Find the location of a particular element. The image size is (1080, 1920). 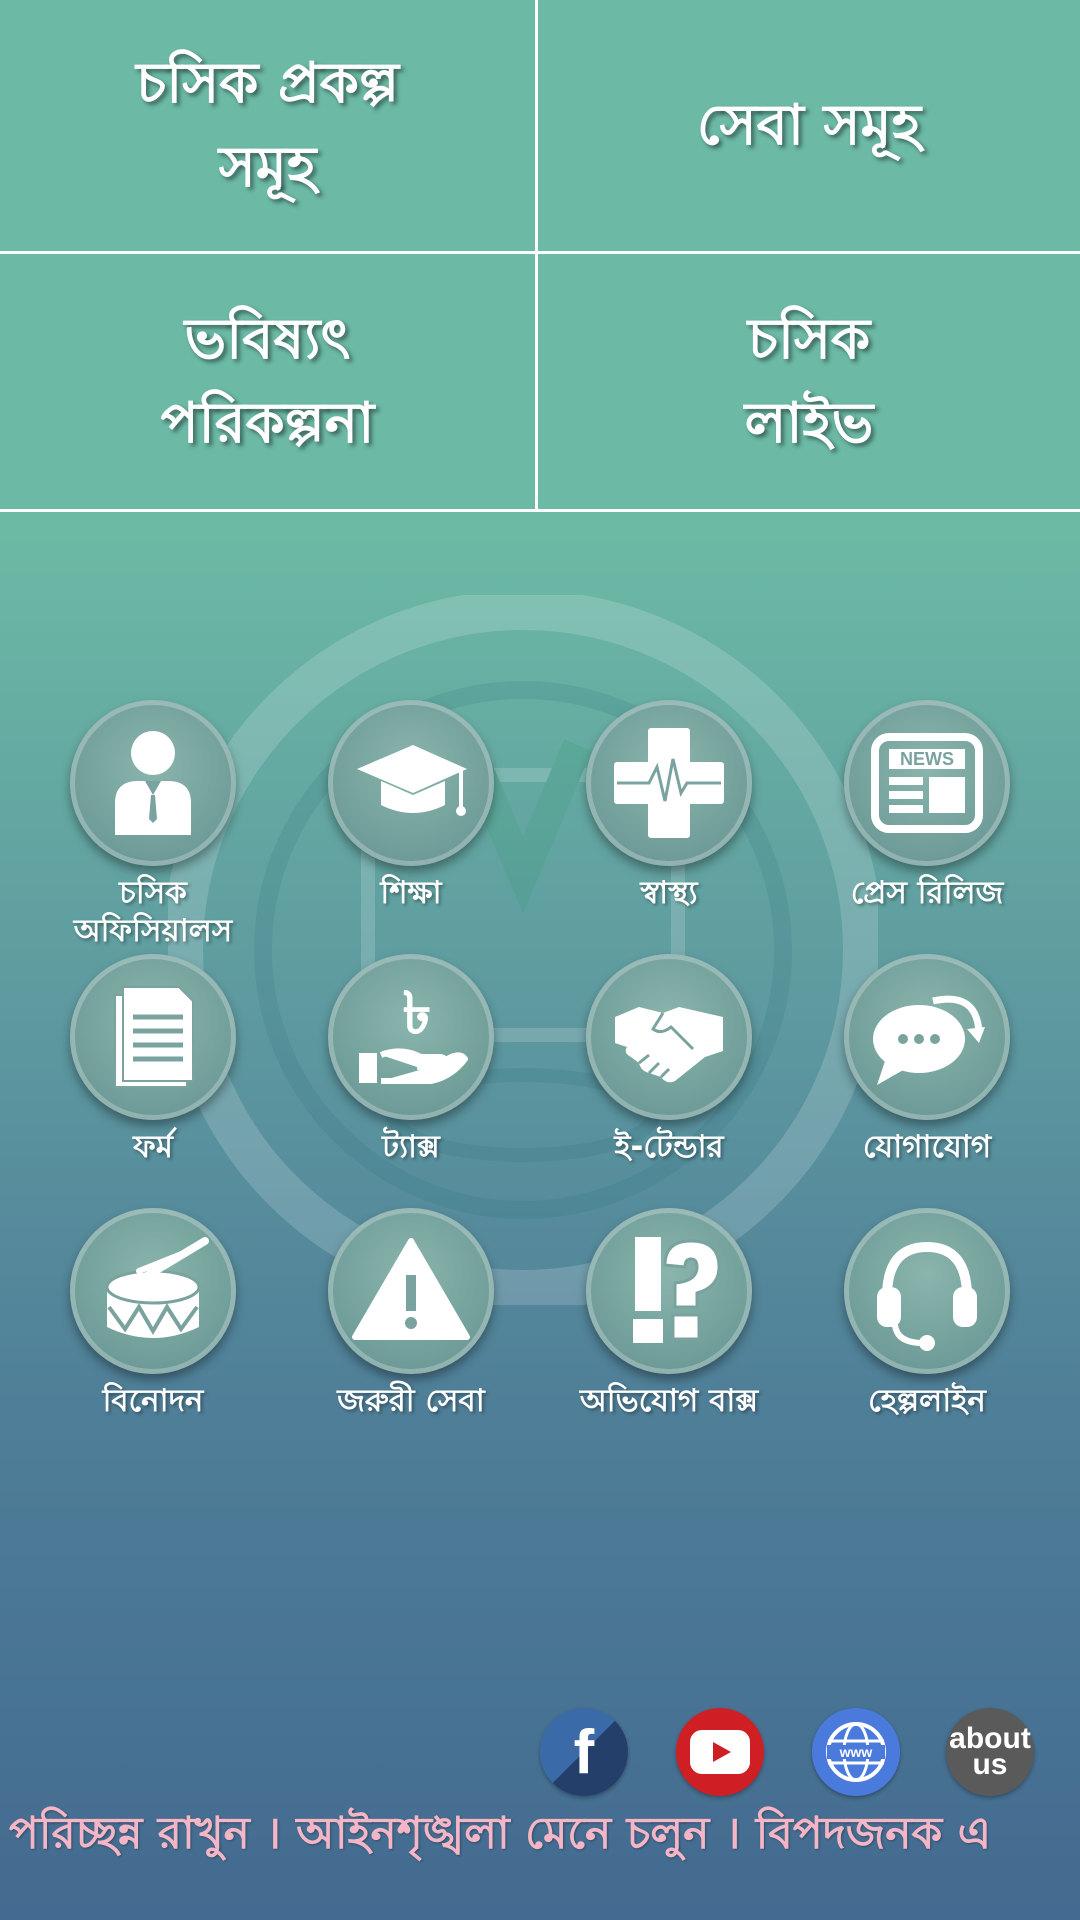

service-emergency: জরুরী সেবা is located at coordinates (411, 1335).